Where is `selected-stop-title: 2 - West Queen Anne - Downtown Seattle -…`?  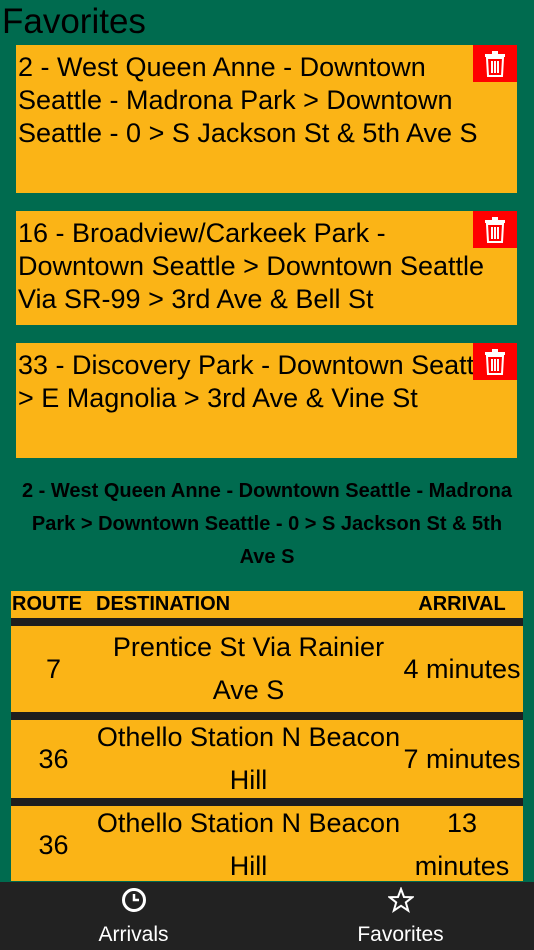
selected-stop-title: 2 - West Queen Anne - Downtown Seattle -… is located at coordinates (267, 524).